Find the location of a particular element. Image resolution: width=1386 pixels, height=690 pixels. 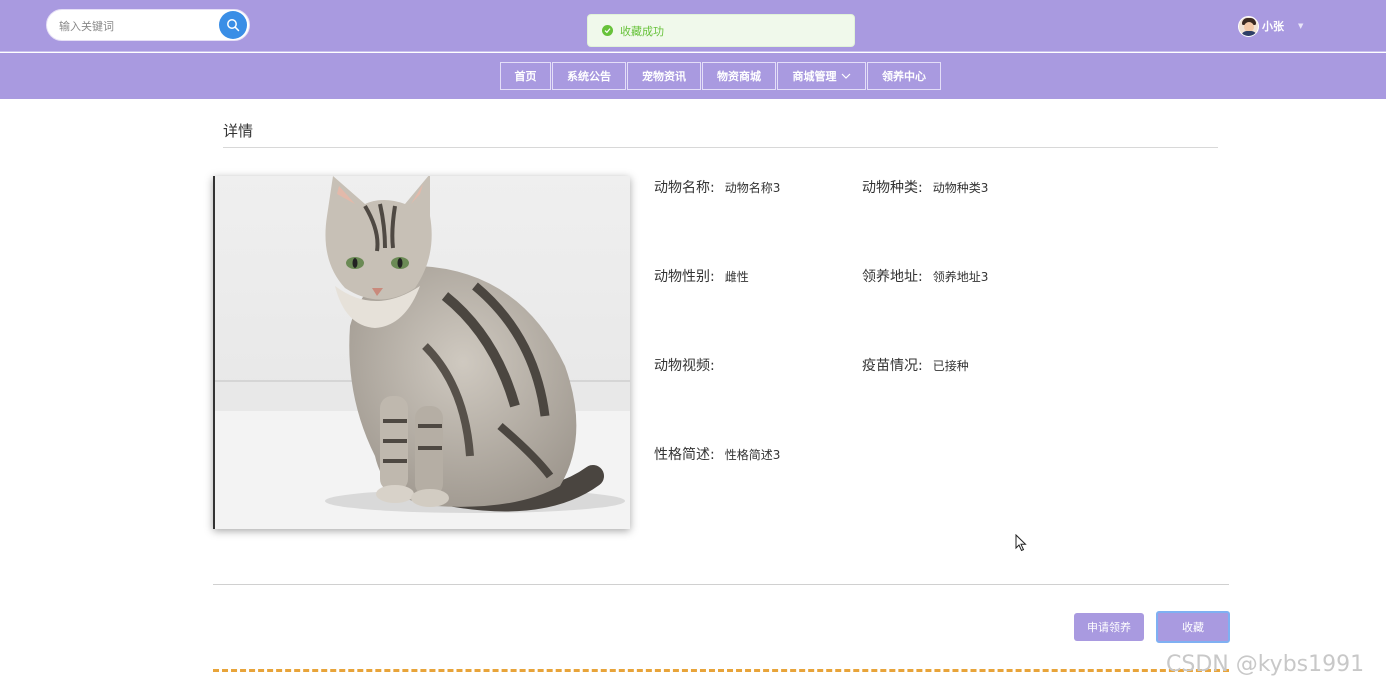

content-divider is located at coordinates (721, 584).